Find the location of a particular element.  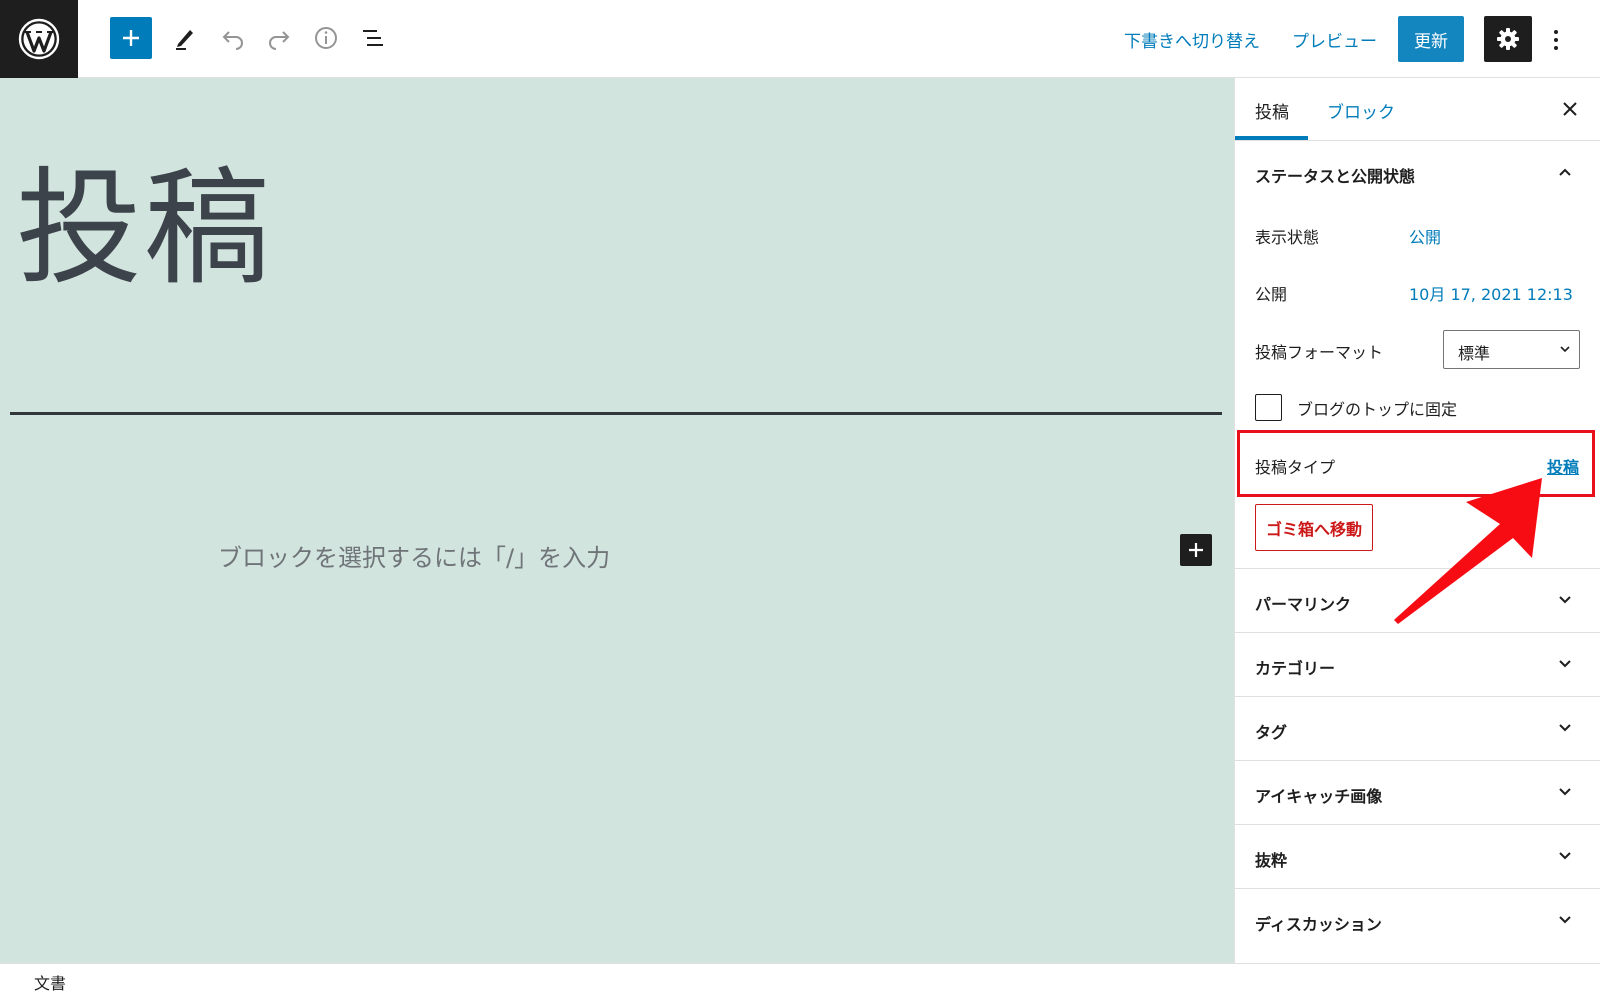

update-button: 更新 is located at coordinates (1431, 39).